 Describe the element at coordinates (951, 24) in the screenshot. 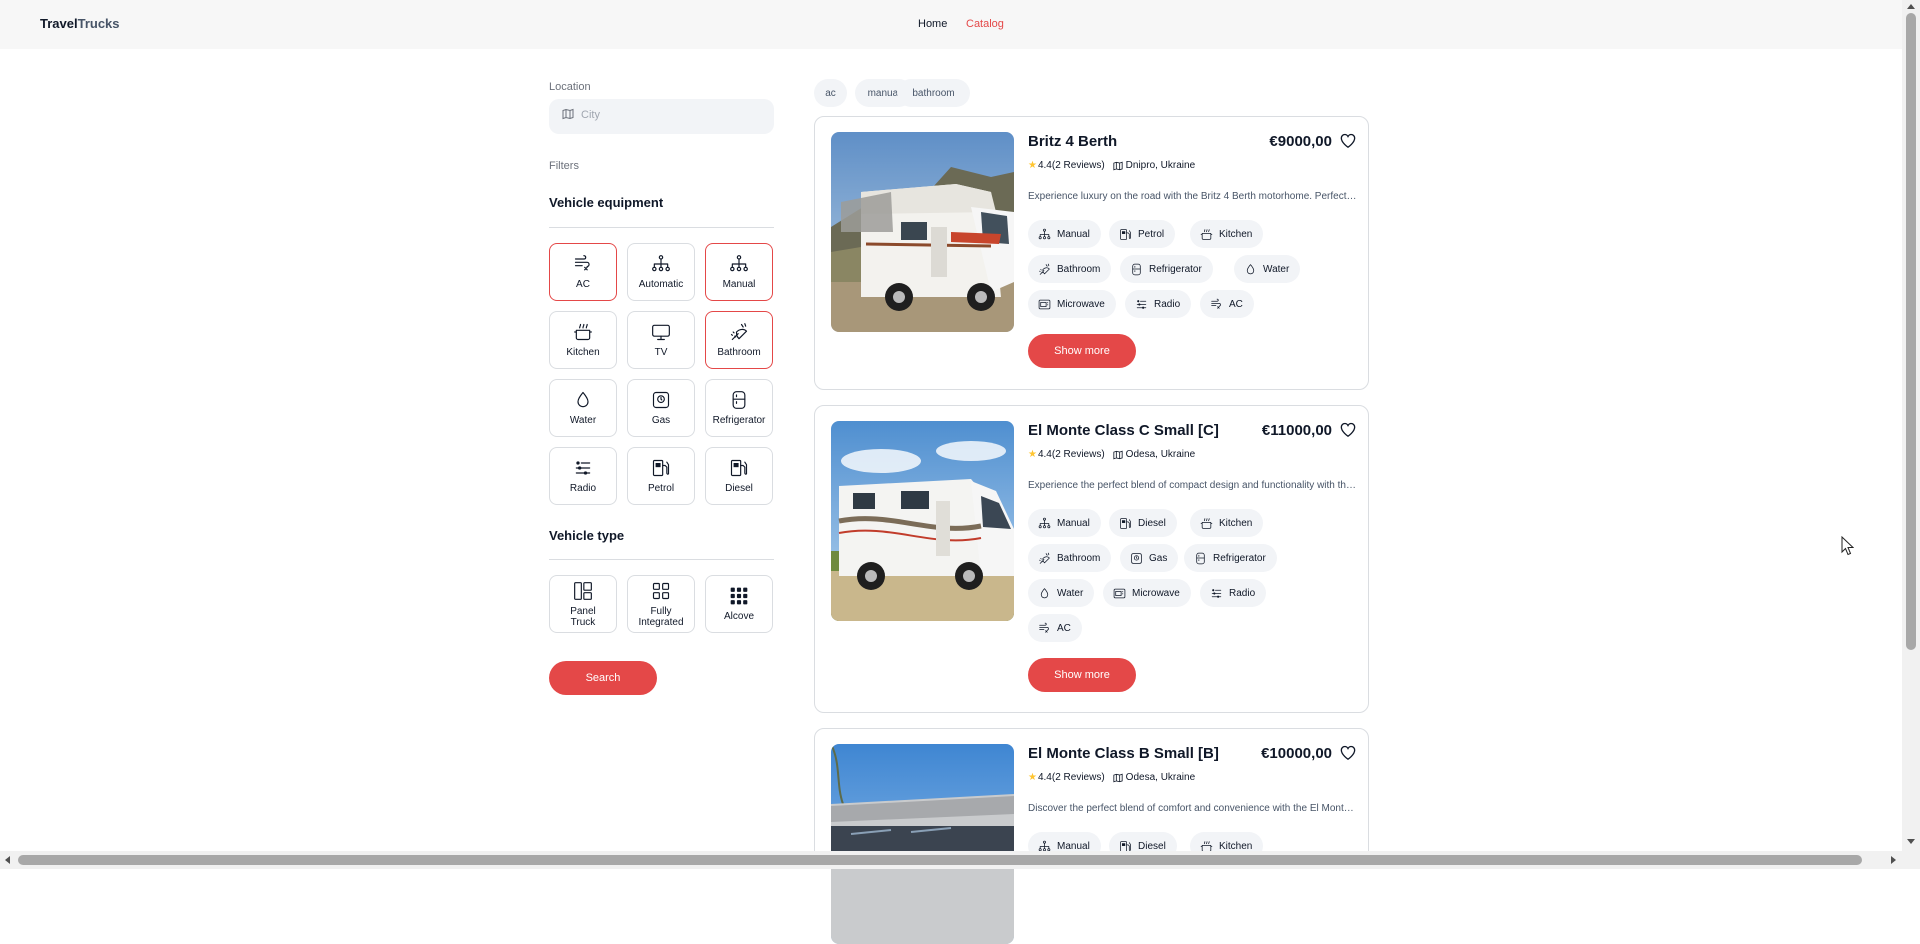

I see `top-header: TravelTrucks Home Catalog` at that location.